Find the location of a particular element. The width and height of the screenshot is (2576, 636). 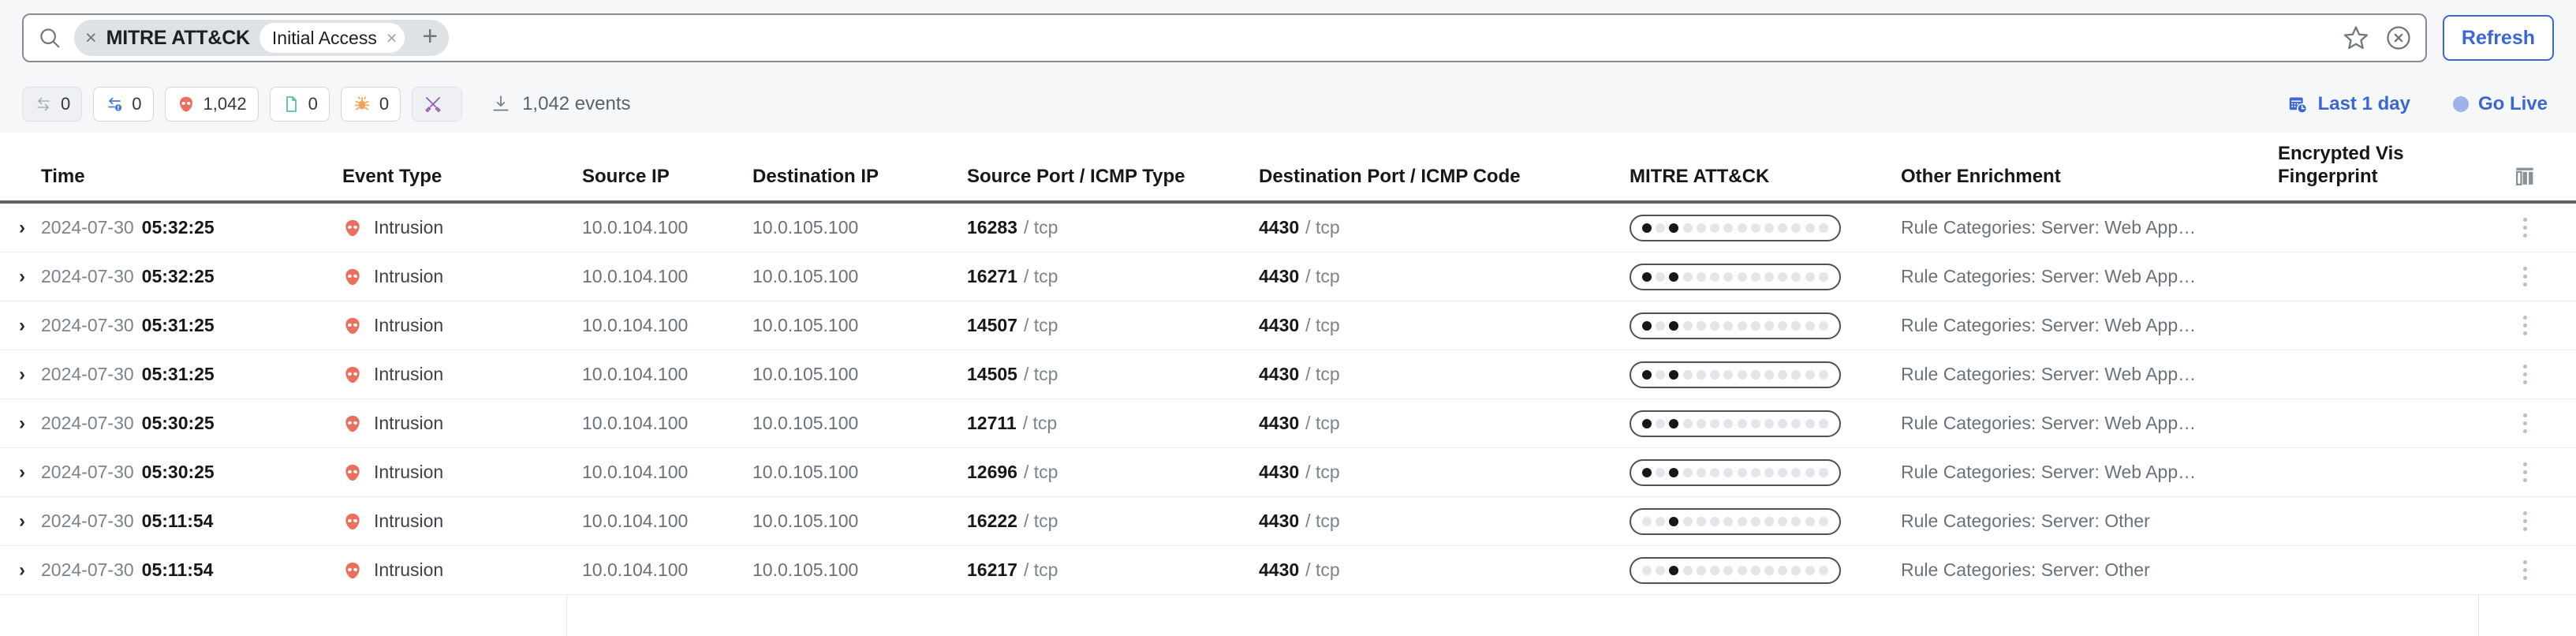

row-source-ip: 10.0.104.100 is located at coordinates (635, 472).